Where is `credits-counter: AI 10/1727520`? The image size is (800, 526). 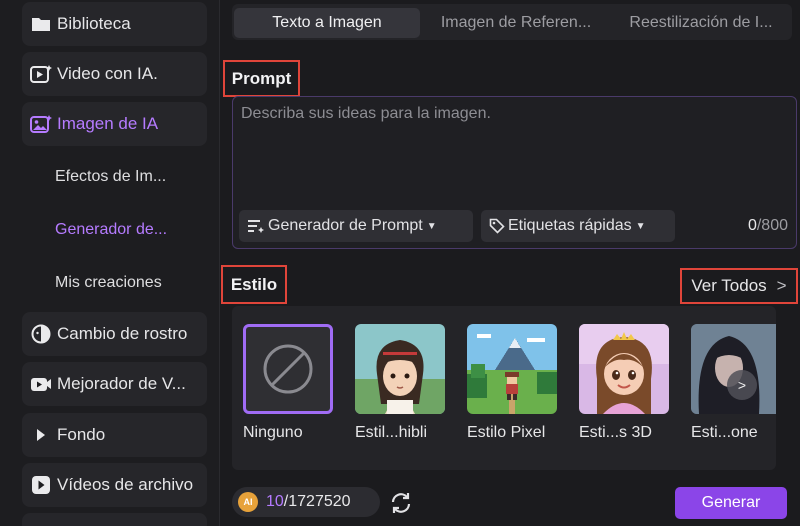
credits-counter: AI 10/1727520 is located at coordinates (306, 502).